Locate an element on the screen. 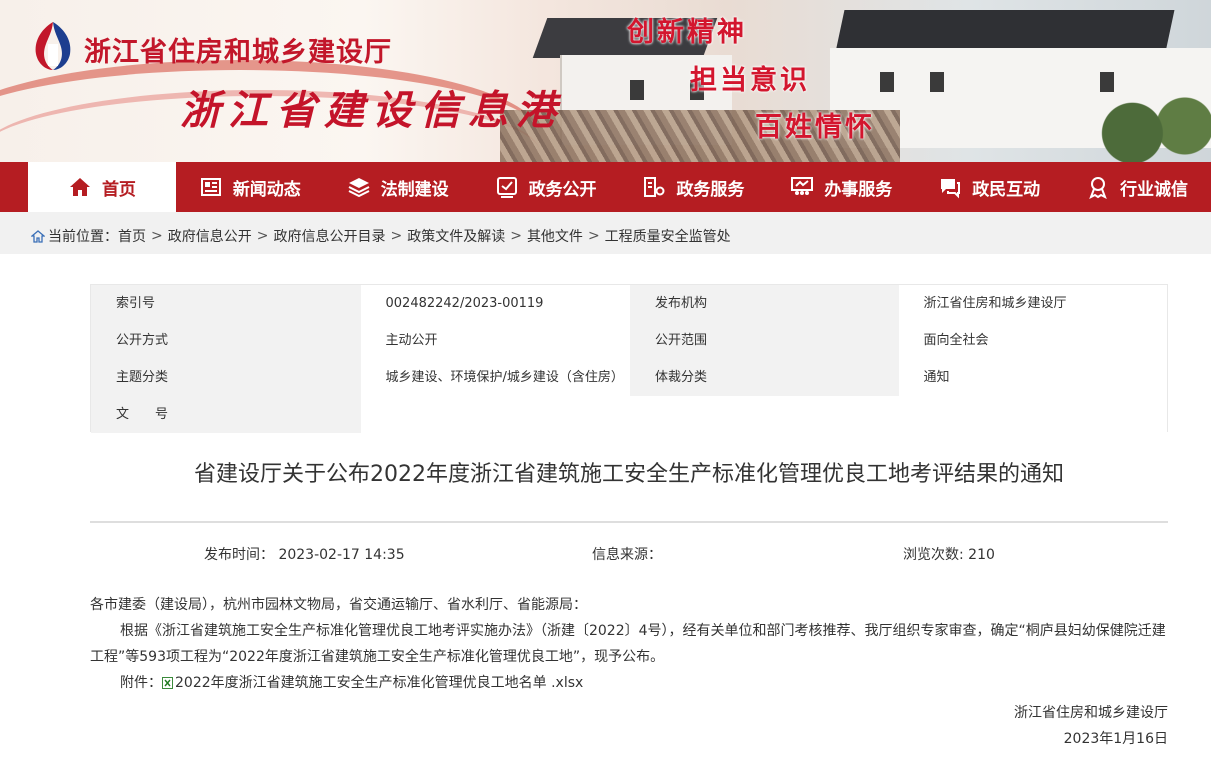 This screenshot has height=772, width=1211. server-gear-icon is located at coordinates (654, 187).